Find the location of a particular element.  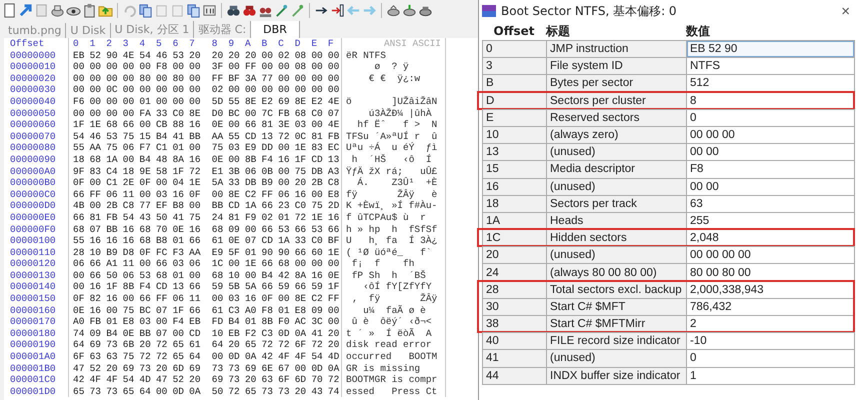

hex-byte: 54 is located at coordinates (317, 357).